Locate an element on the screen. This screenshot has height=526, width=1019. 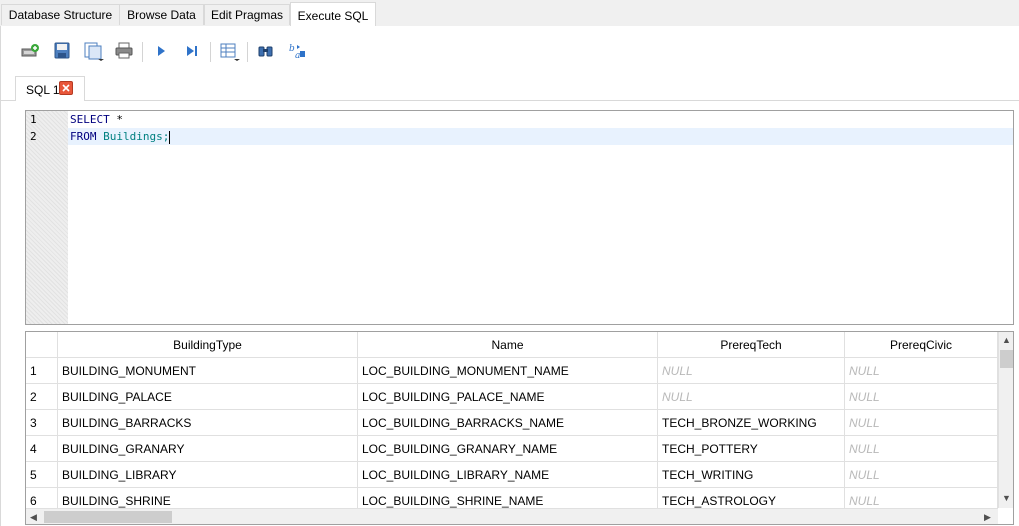
line-number: 1 is located at coordinates (33, 119).